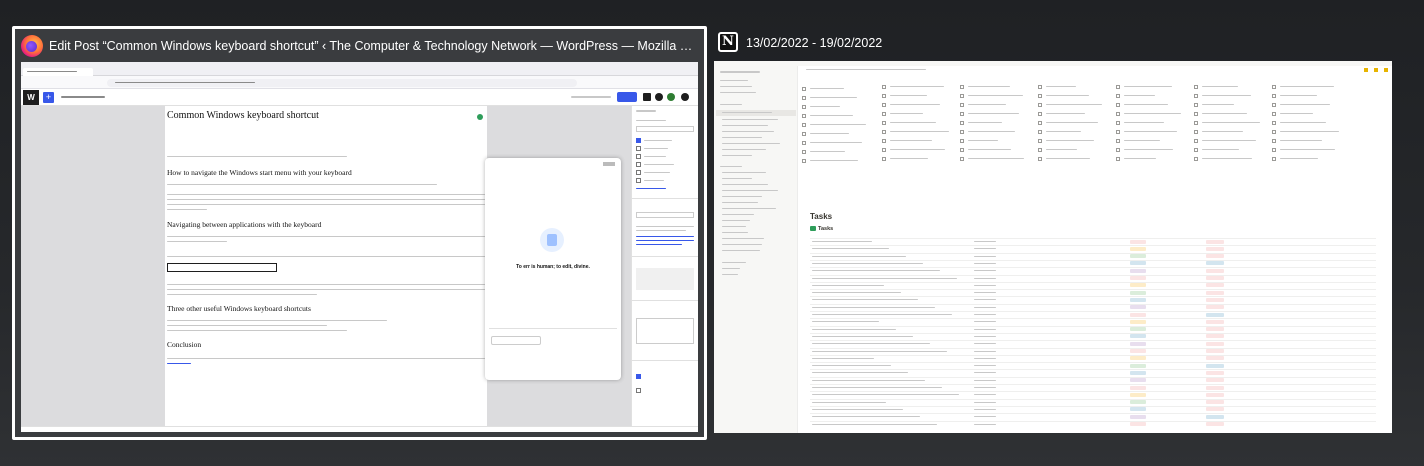  I want to click on browser-url-bar, so click(359, 82).